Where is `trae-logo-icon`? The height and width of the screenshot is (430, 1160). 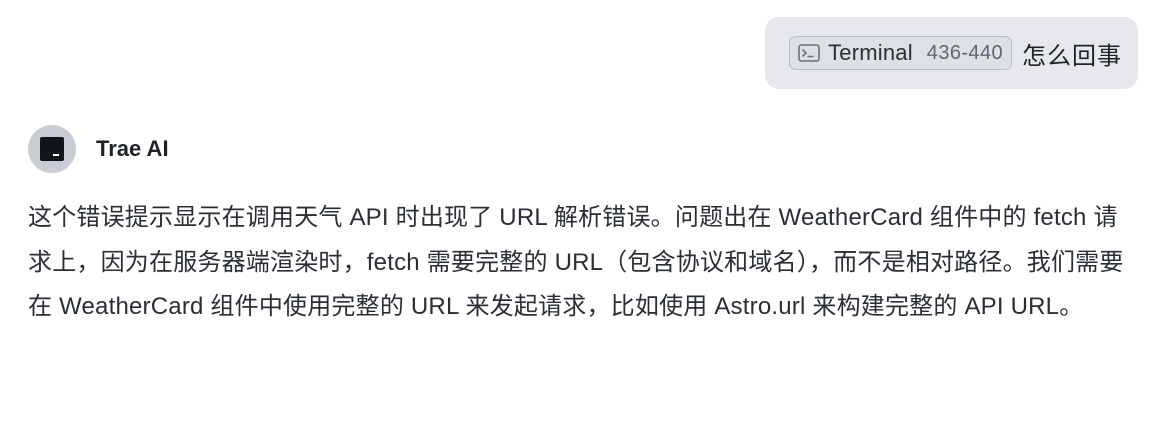
trae-logo-icon is located at coordinates (52, 149).